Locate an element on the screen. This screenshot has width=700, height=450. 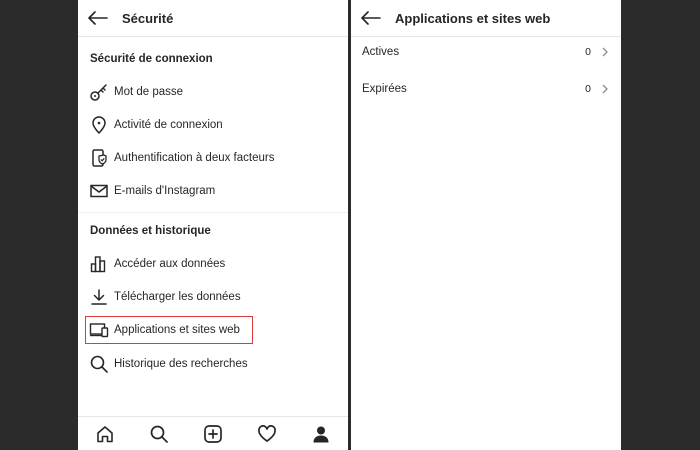
location-pin-icon is located at coordinates (99, 125).